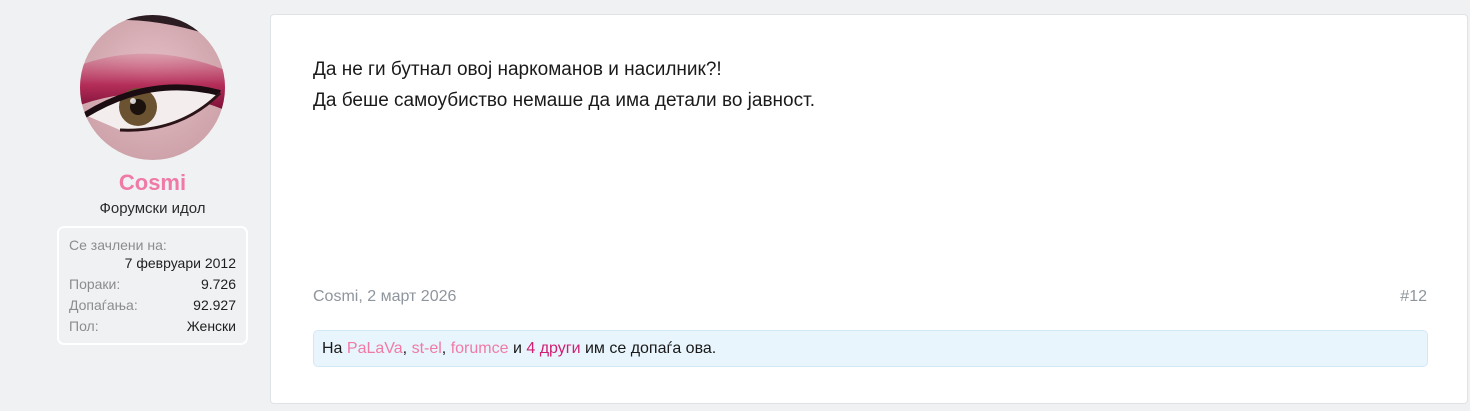 The image size is (1470, 411). Describe the element at coordinates (375, 348) in the screenshot. I see `liker-link: PaLaVa` at that location.